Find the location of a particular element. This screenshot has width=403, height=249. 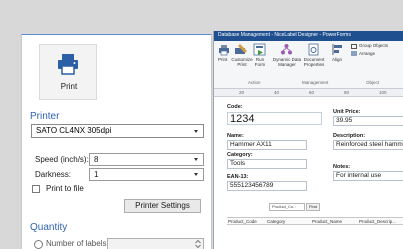

printer-section-title: Printer is located at coordinates (45, 116).